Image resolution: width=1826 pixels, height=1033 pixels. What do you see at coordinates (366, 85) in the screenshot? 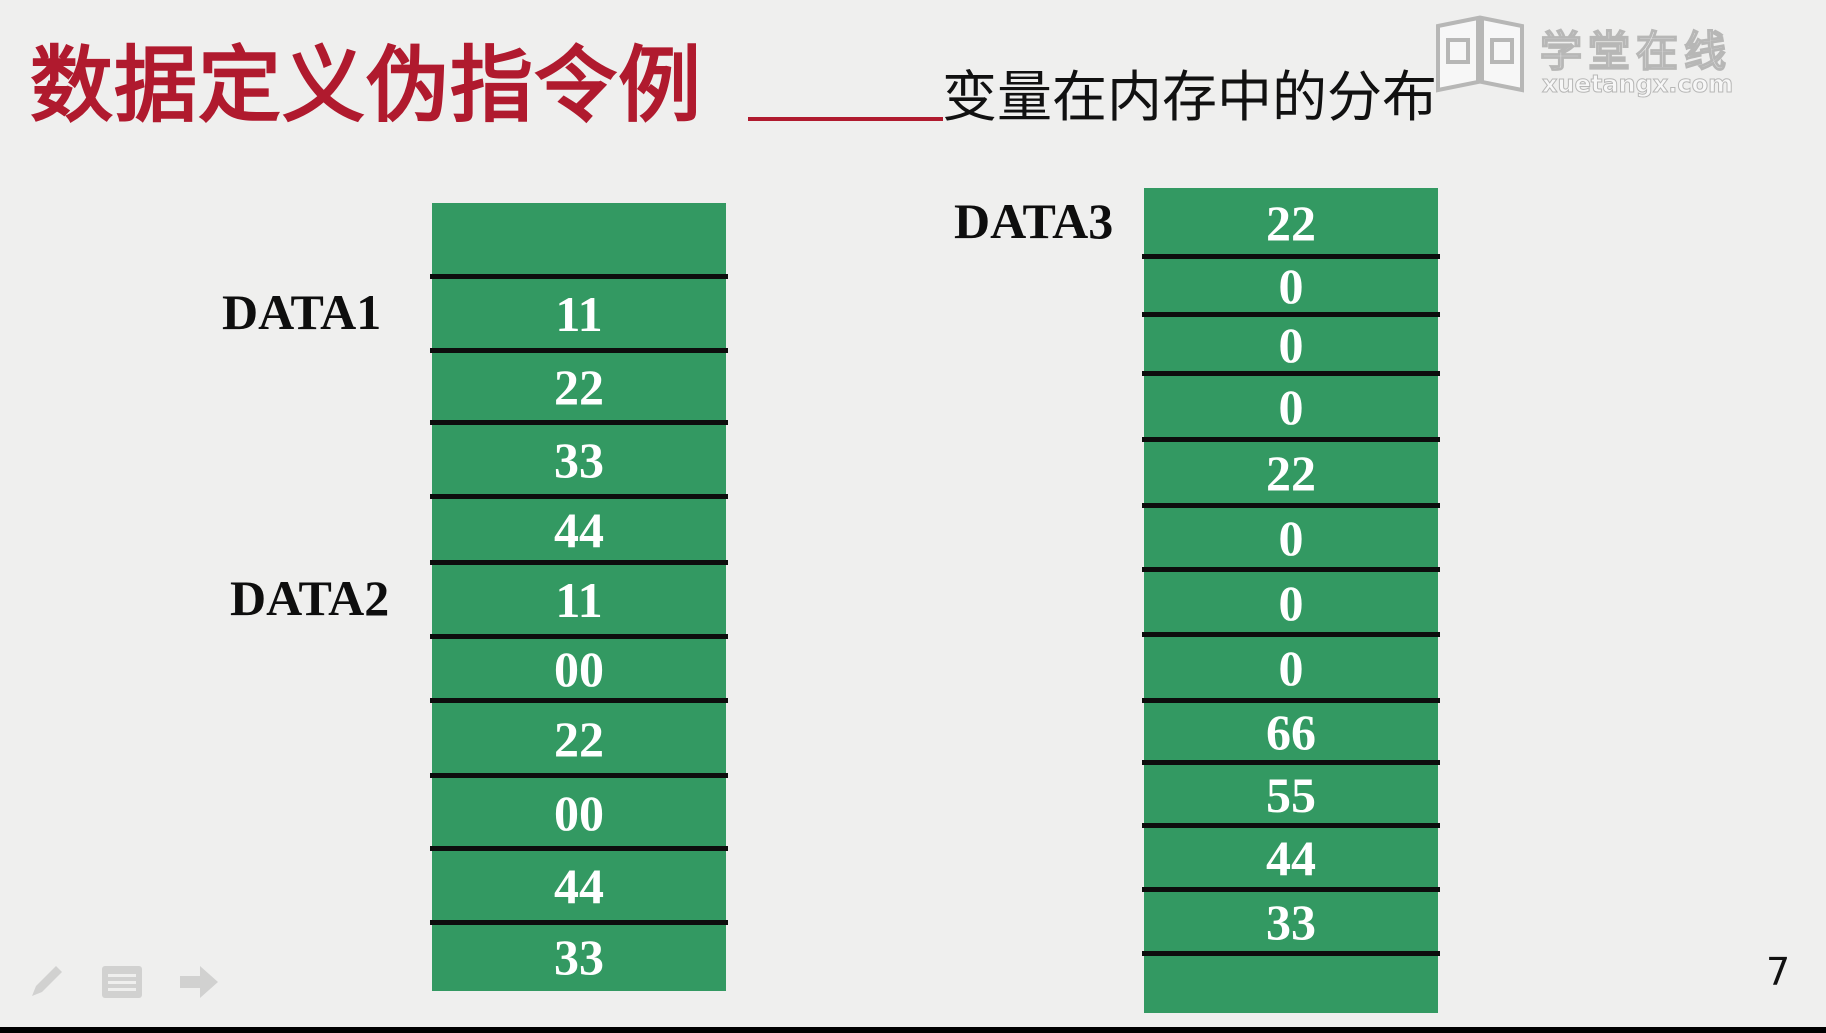
I see `title-main: 数据定义伪指令例` at bounding box center [366, 85].